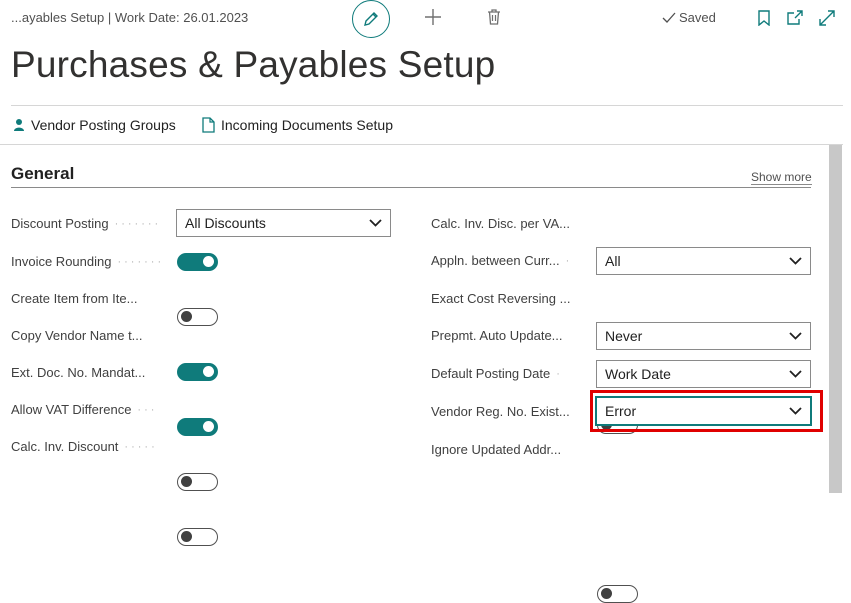  What do you see at coordinates (197, 317) in the screenshot?
I see `create-item-toggle` at bounding box center [197, 317].